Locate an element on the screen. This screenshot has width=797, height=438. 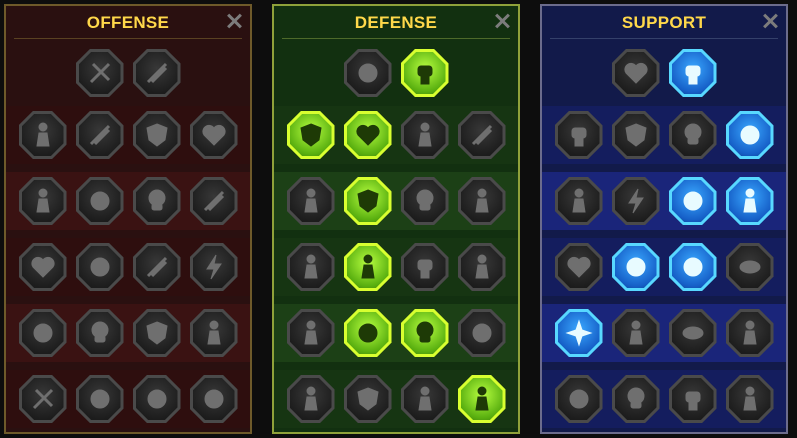
deflect-slash-skill is located at coordinates (481, 135).